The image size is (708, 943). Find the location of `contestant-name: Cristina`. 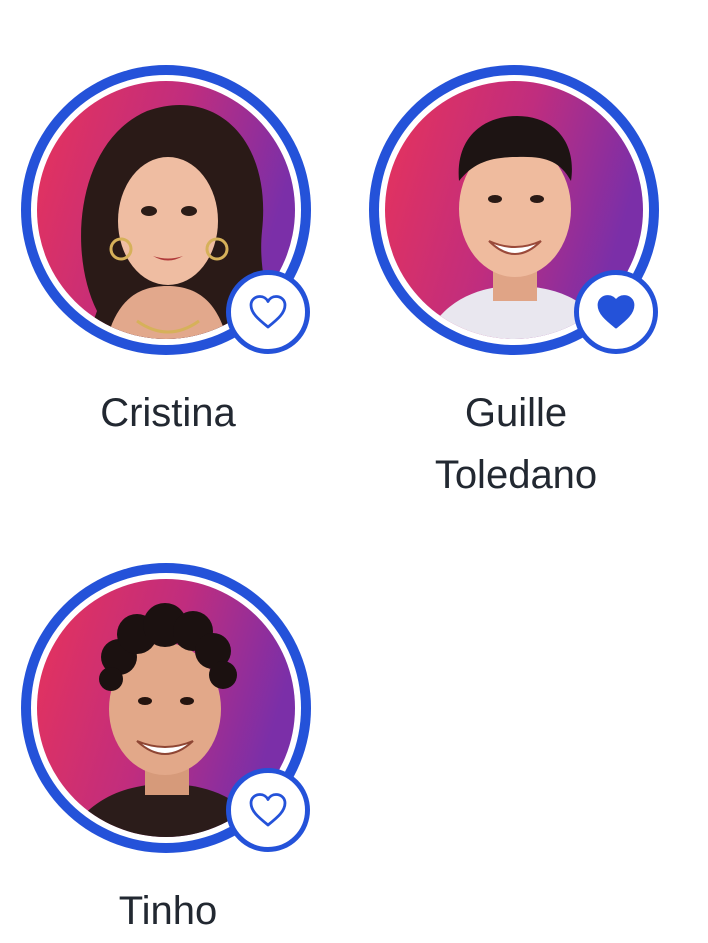

contestant-name: Cristina is located at coordinates (168, 413).